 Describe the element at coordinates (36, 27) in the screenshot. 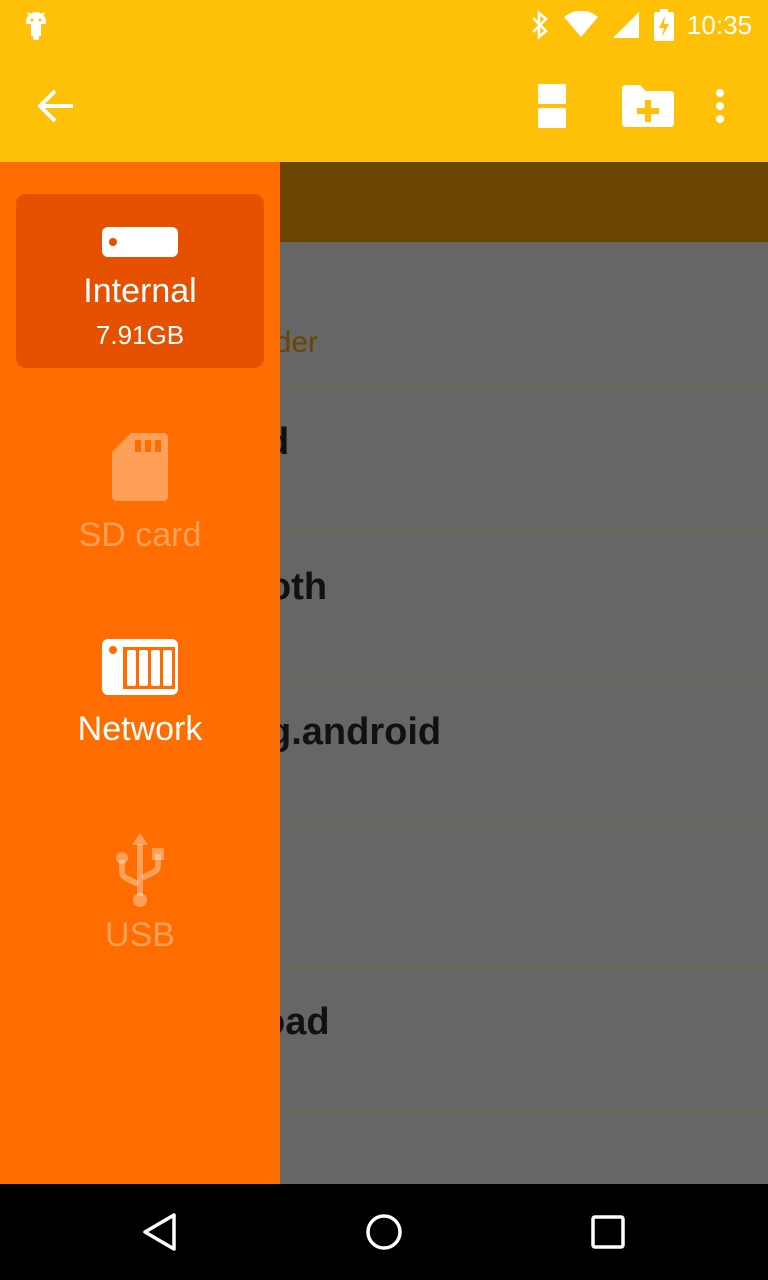

I see `android-debug-icon` at that location.